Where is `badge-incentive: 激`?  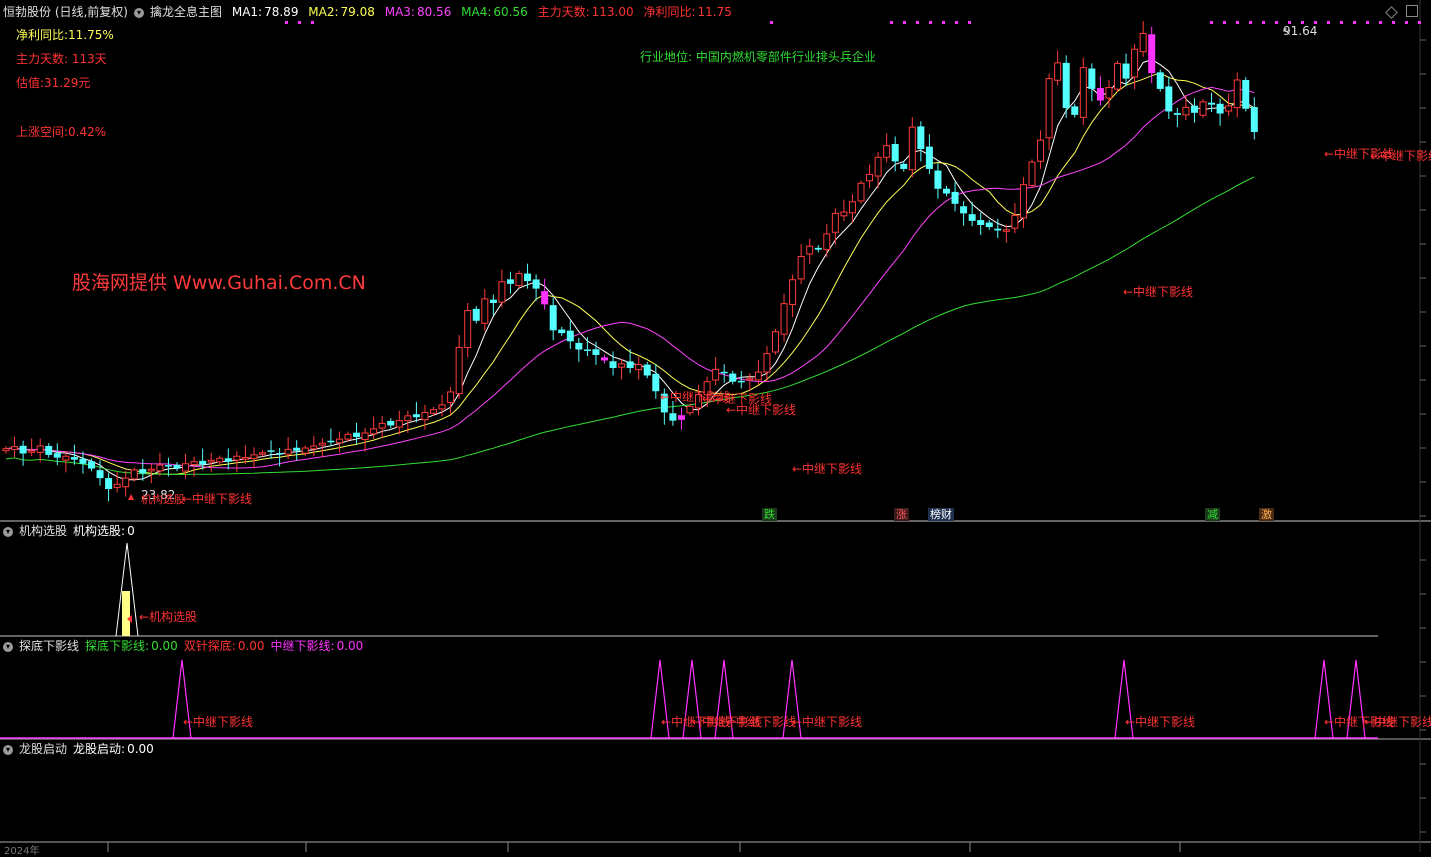 badge-incentive: 激 is located at coordinates (1266, 514).